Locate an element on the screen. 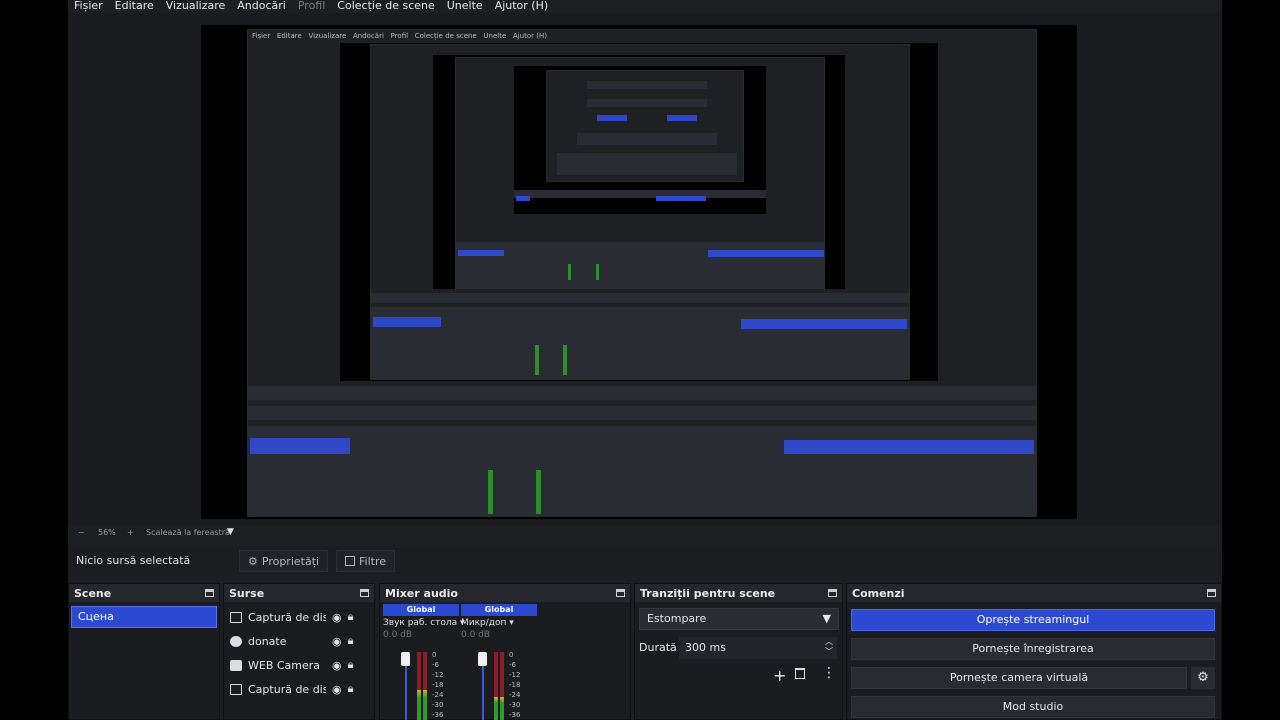 Image resolution: width=1280 pixels, height=720 pixels. start-recording-button: Pornește înregistrarea is located at coordinates (1033, 649).